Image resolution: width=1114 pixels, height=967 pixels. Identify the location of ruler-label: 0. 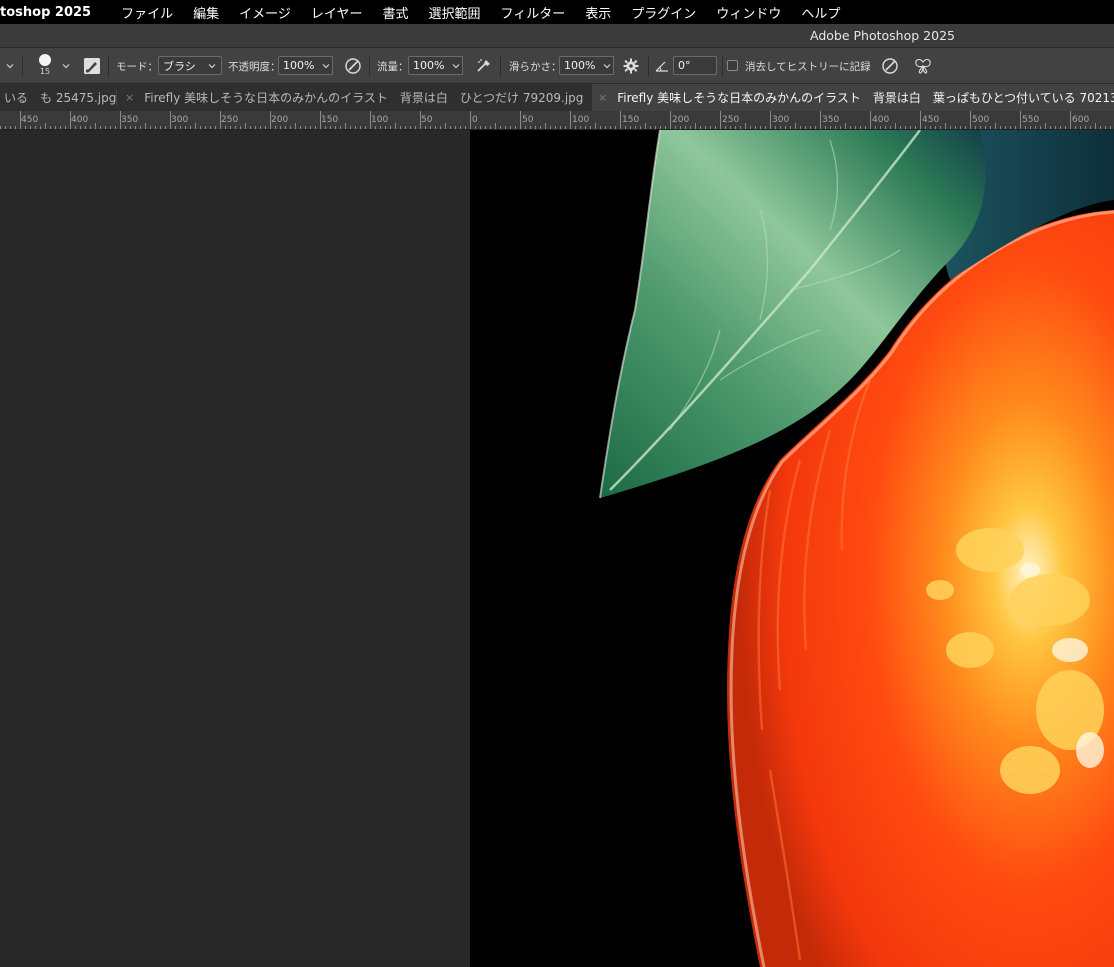
(475, 120).